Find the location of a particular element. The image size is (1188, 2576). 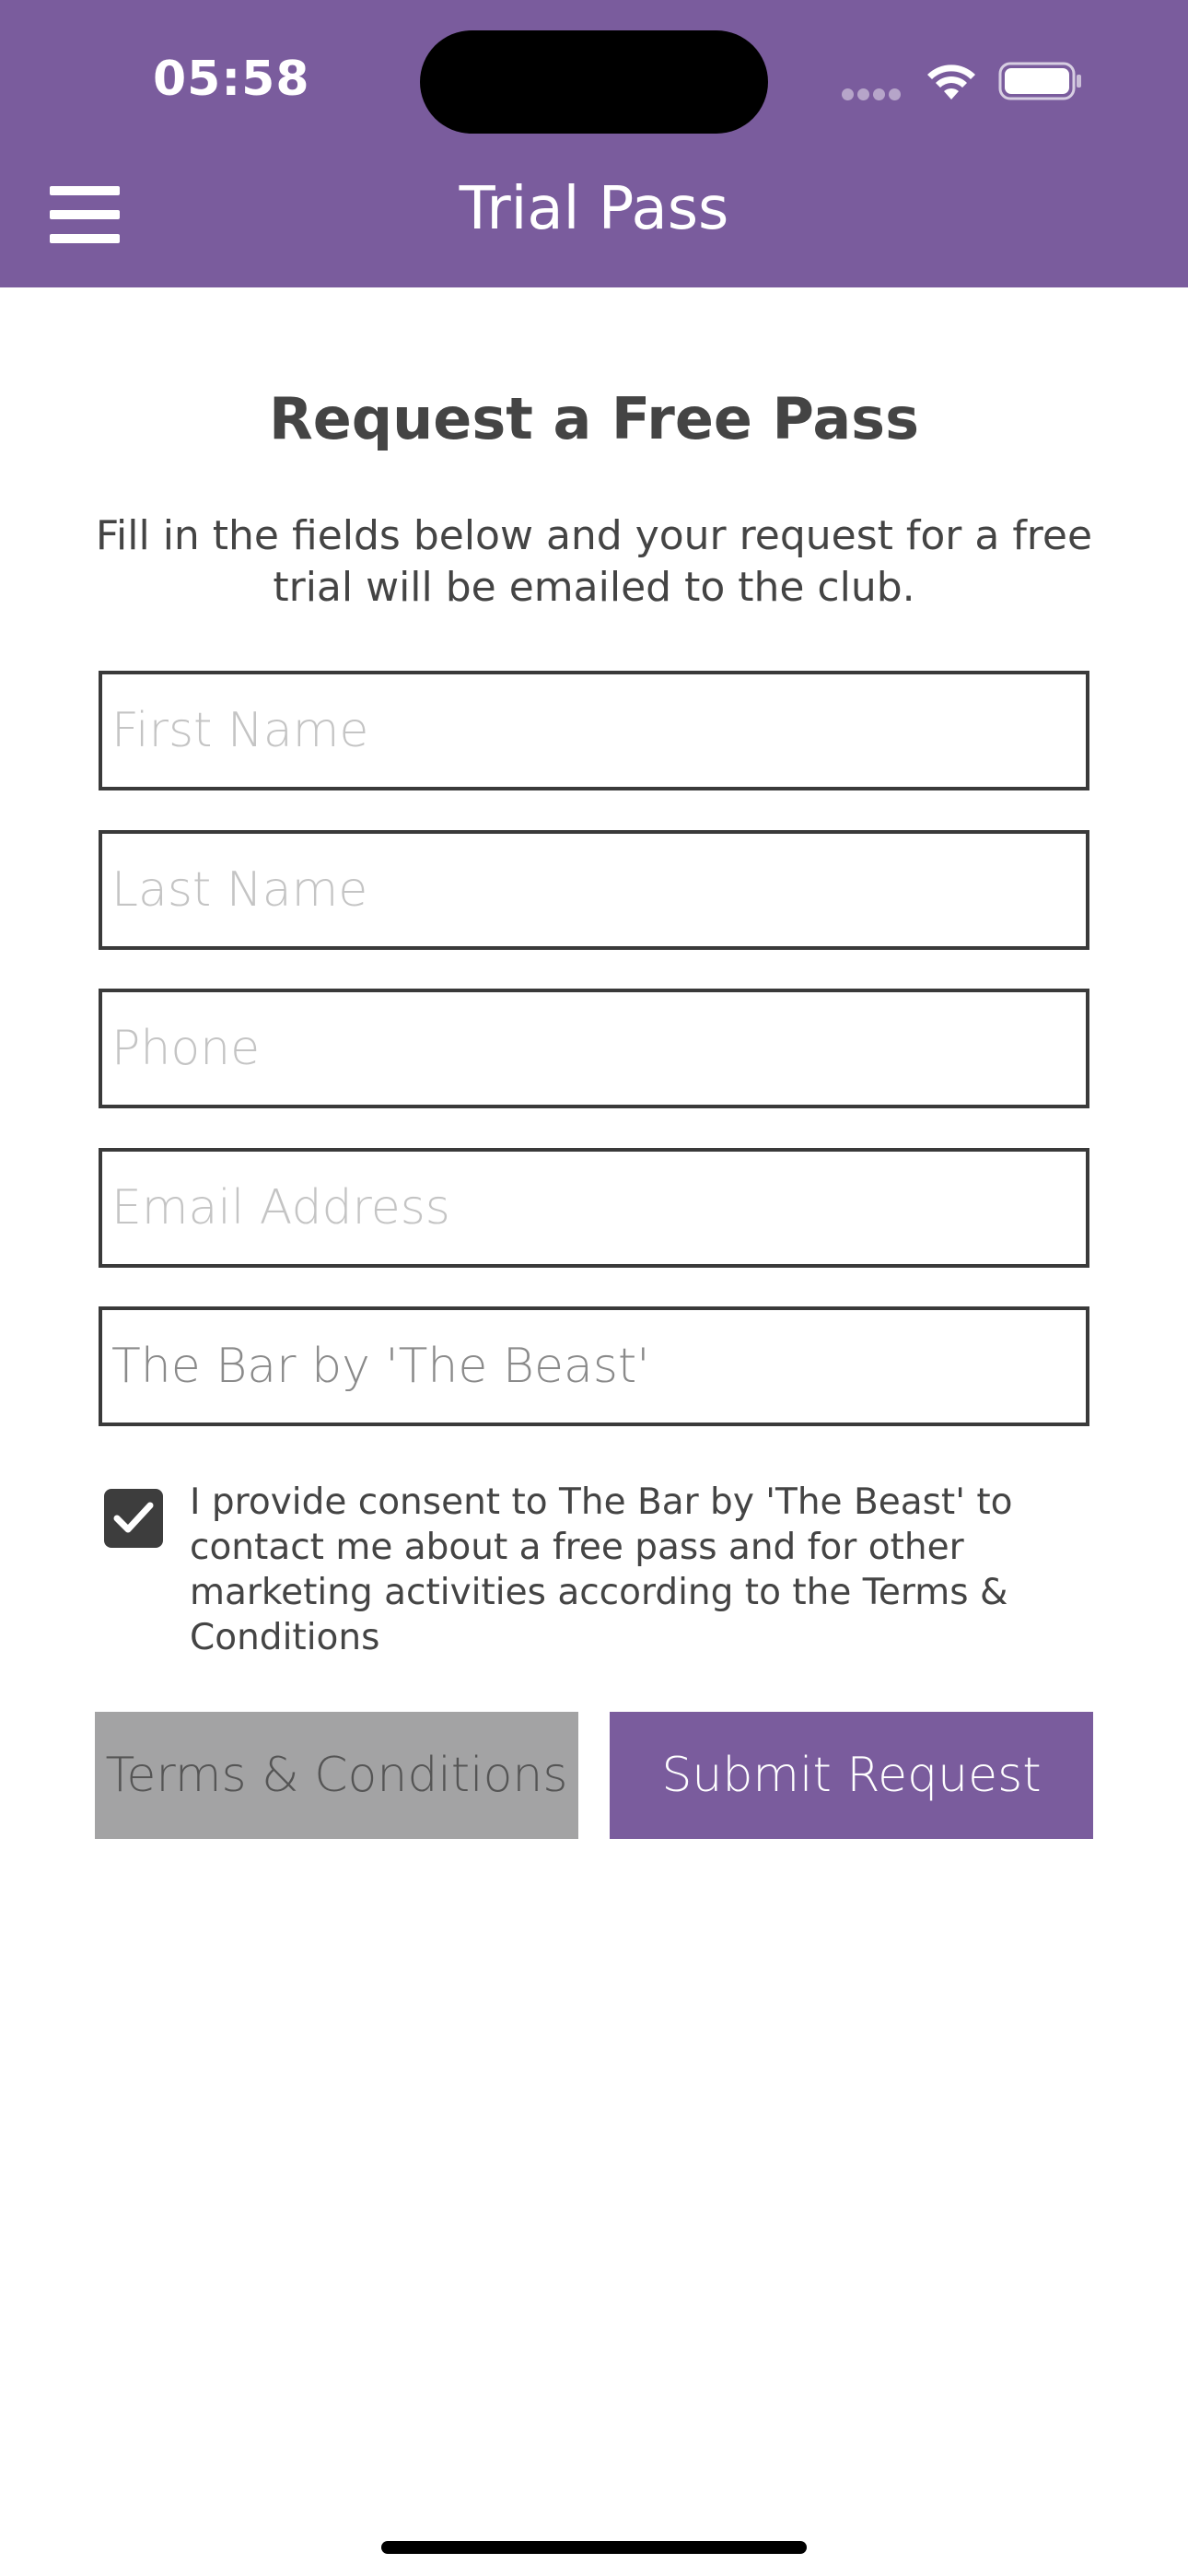

form-heading: Request a Free Pass is located at coordinates (594, 418).